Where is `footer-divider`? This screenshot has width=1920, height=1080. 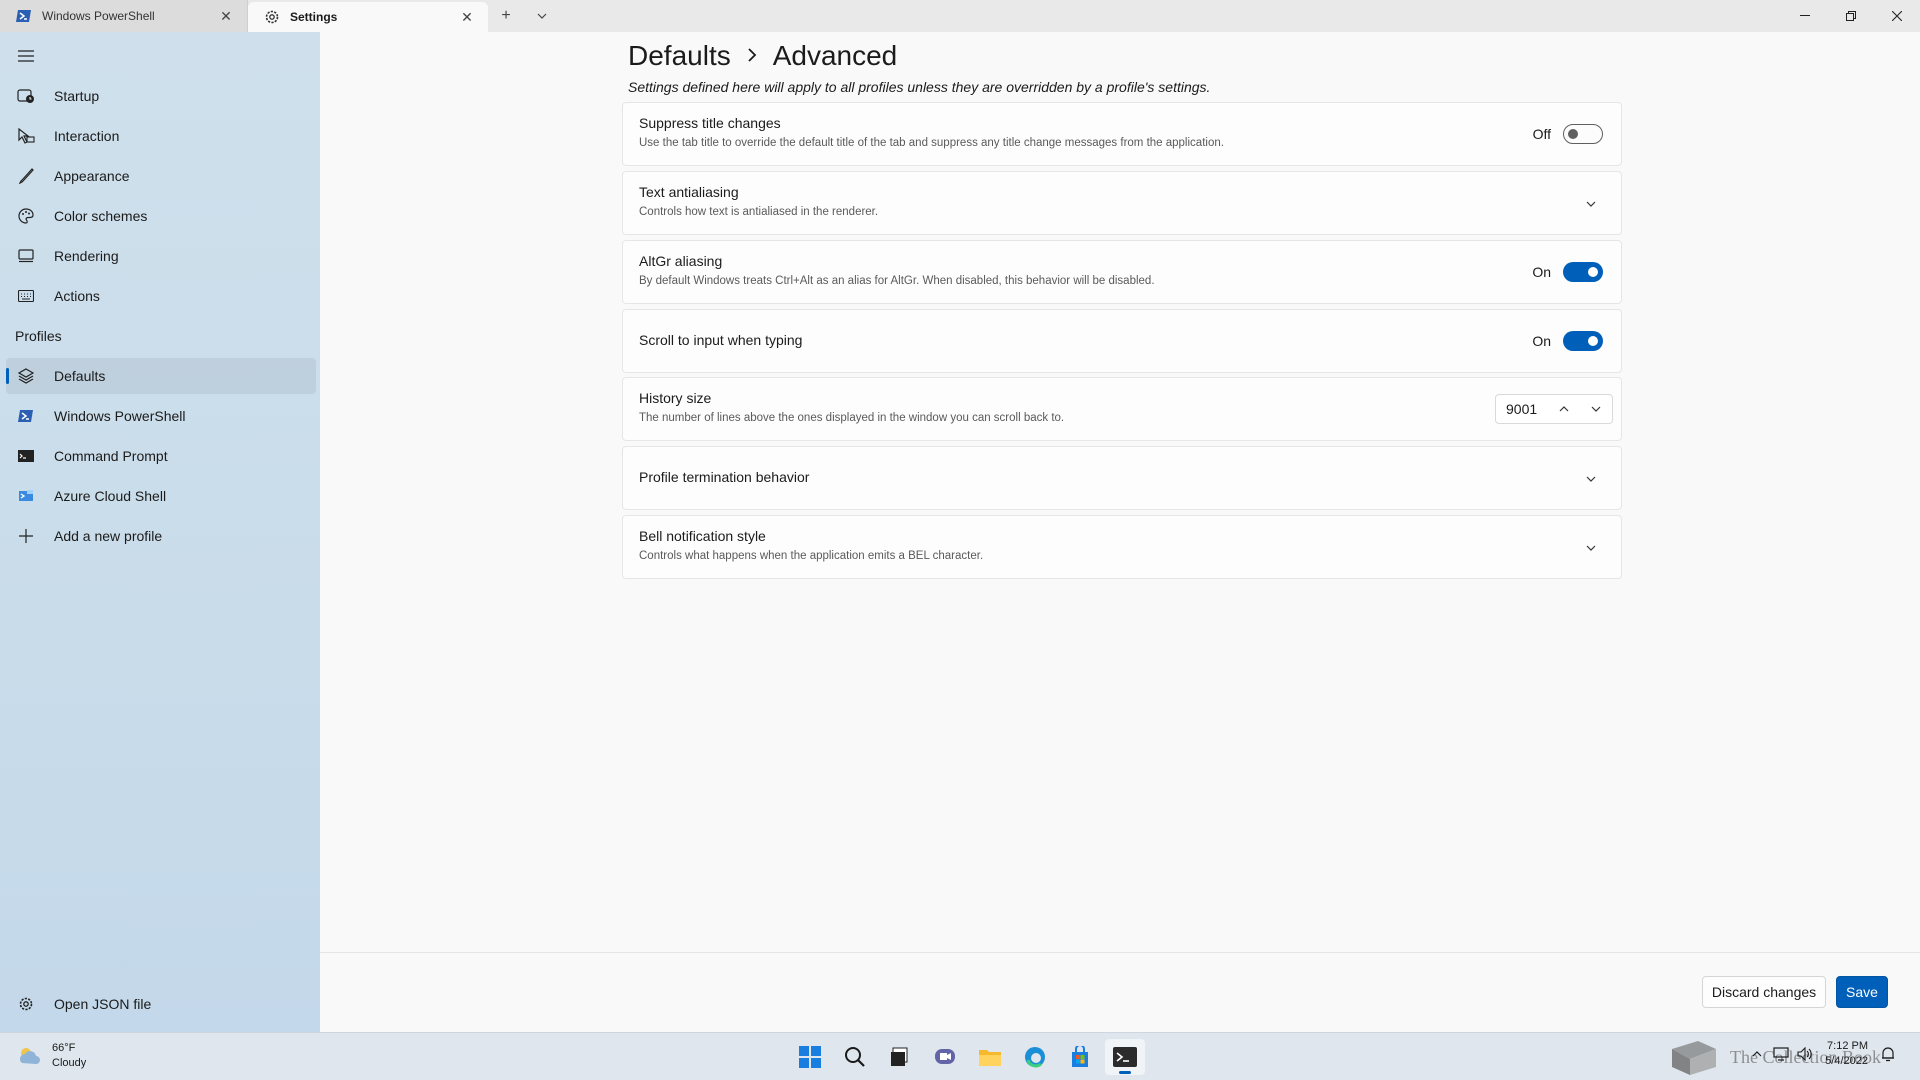 footer-divider is located at coordinates (1120, 952).